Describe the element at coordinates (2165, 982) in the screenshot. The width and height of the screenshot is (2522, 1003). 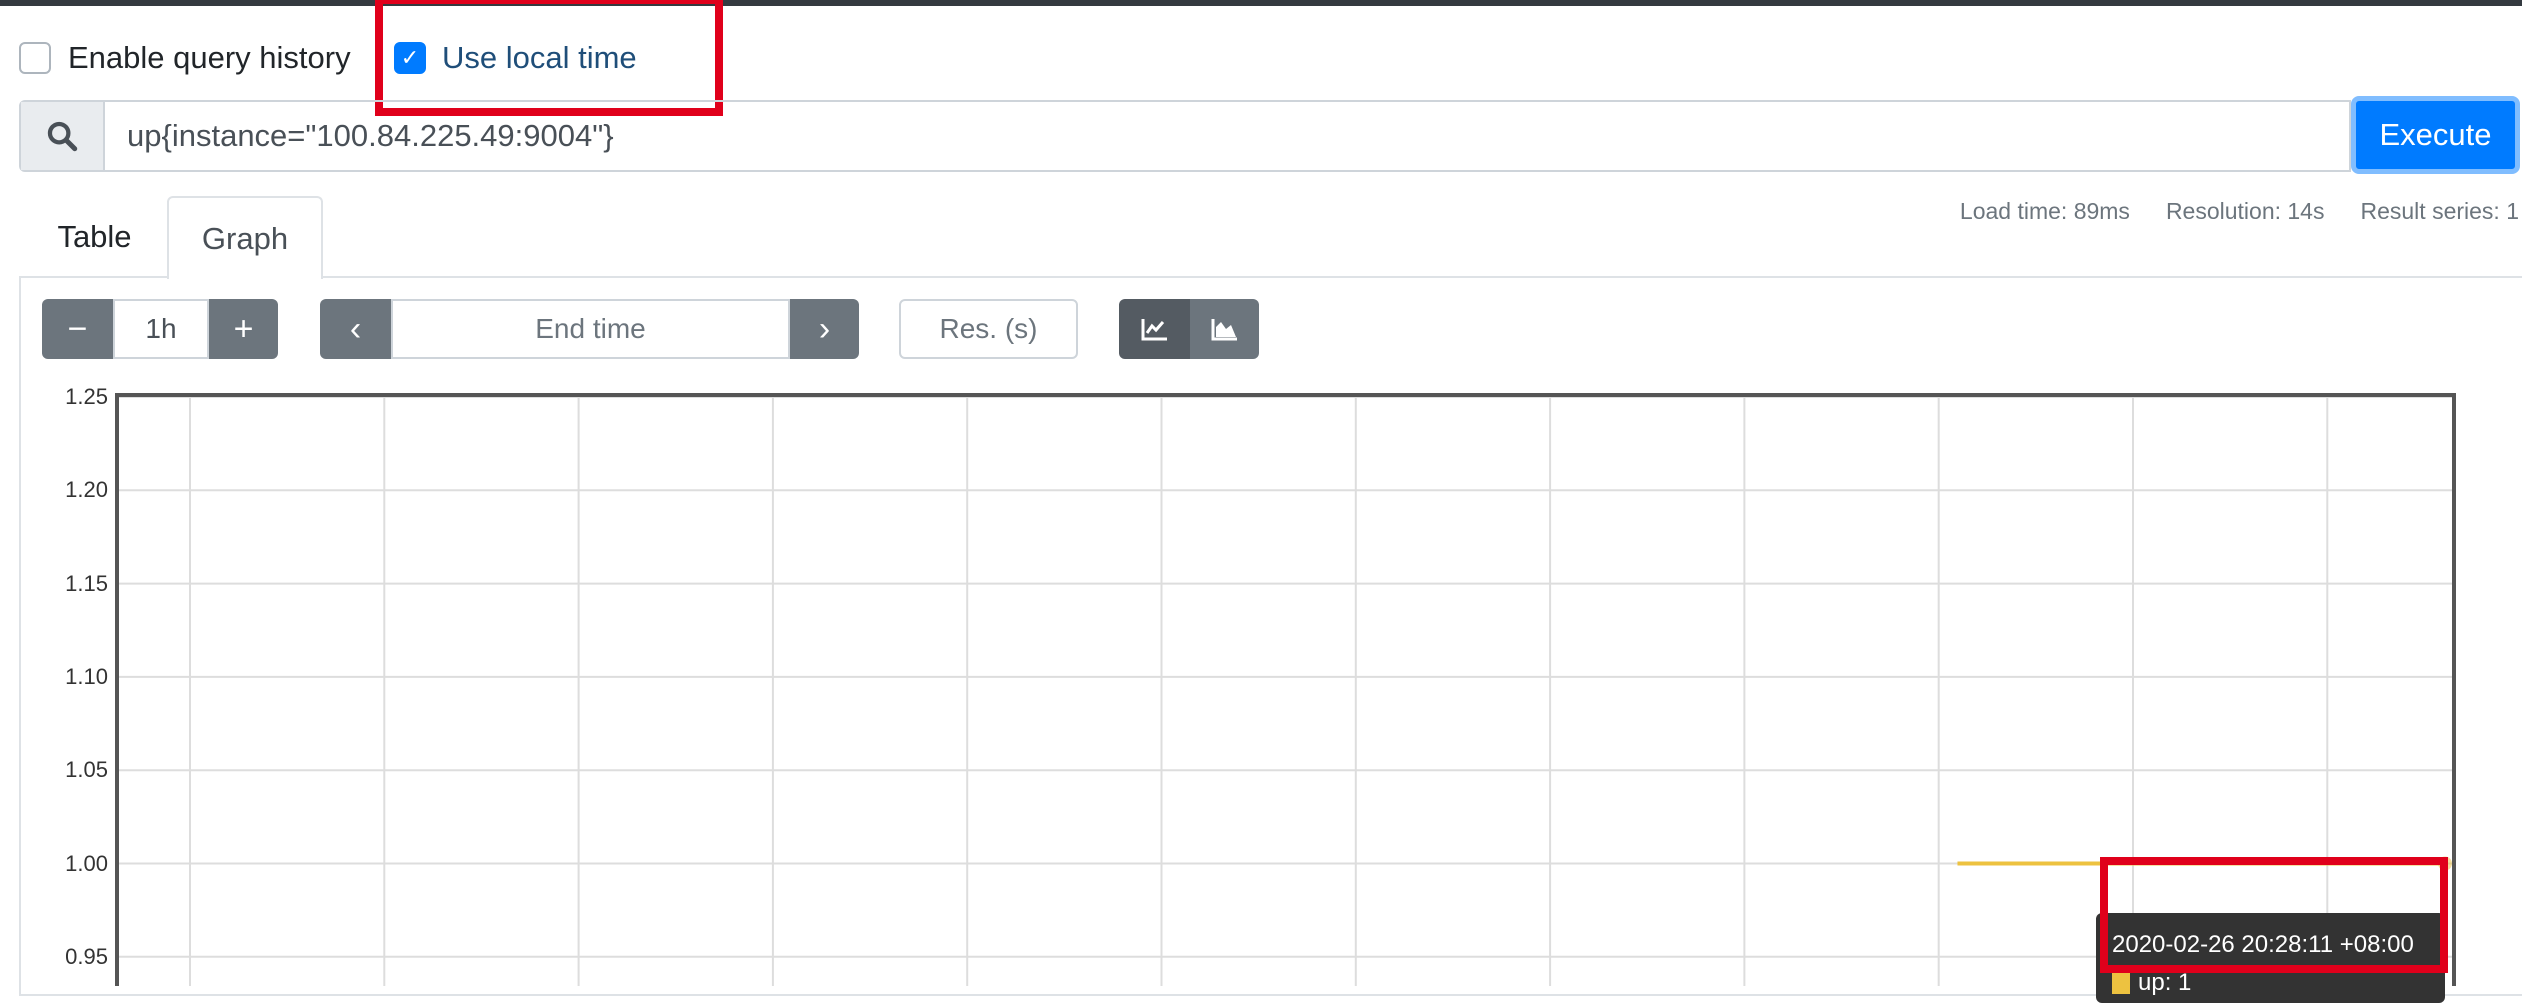
I see `tooltip-series-label: up: 1` at that location.